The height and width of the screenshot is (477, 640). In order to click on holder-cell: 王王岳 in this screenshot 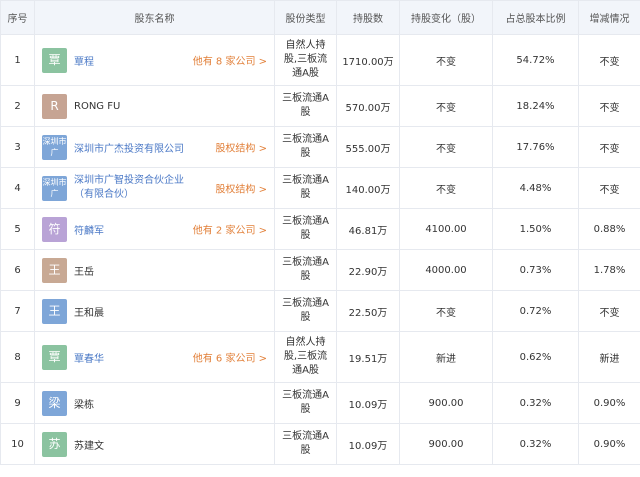, I will do `click(154, 270)`.